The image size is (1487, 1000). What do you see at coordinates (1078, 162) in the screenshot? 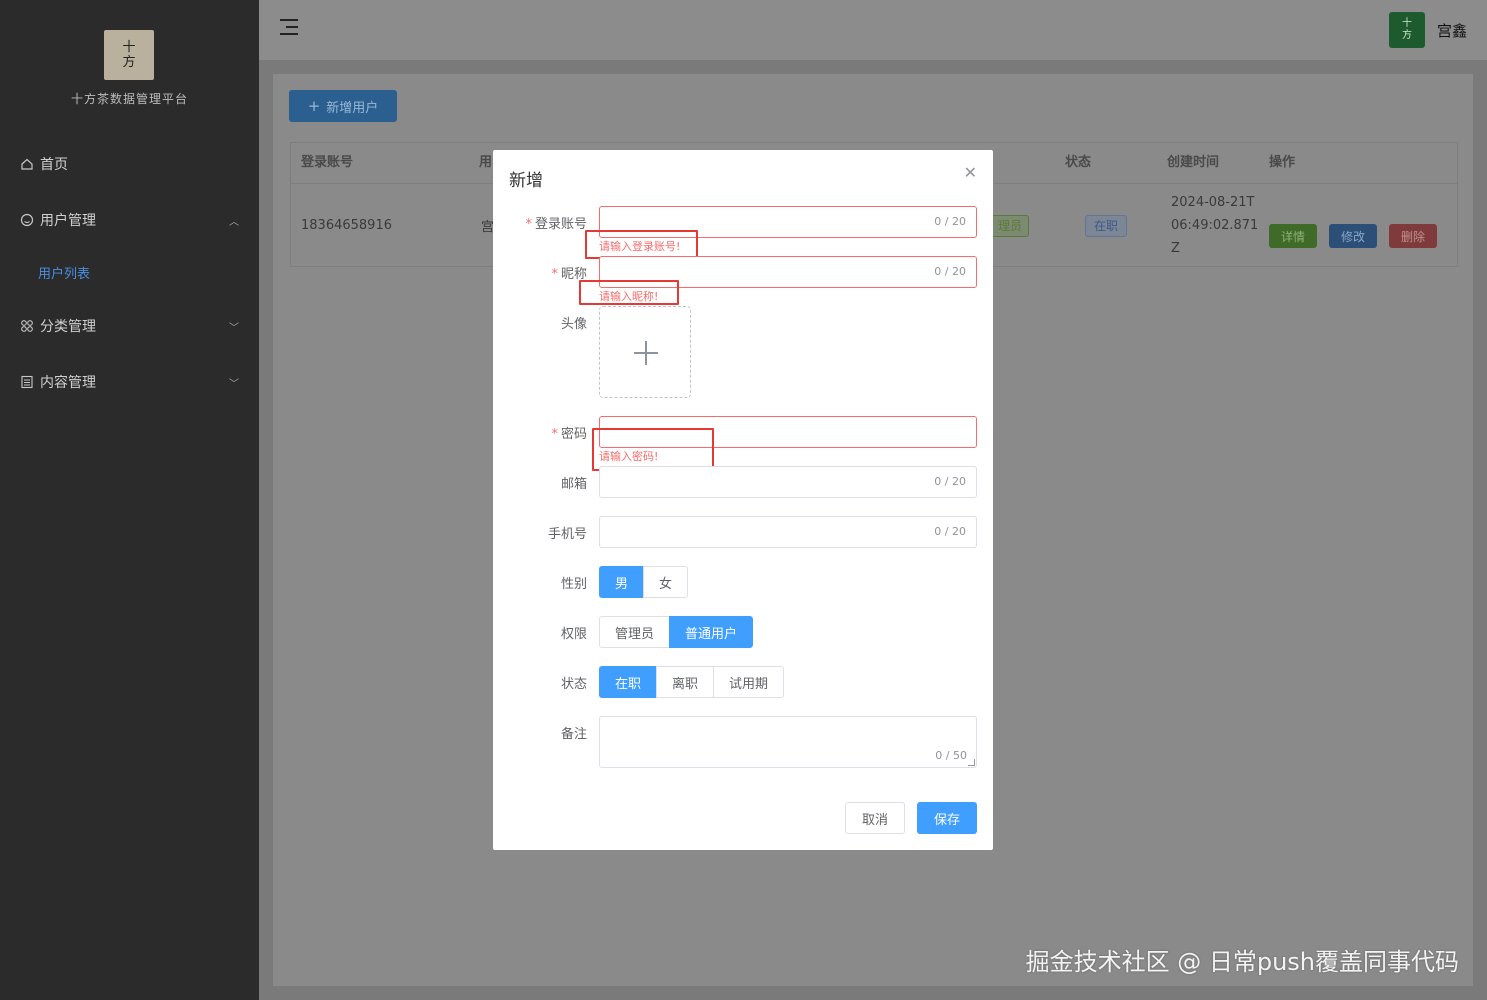
I see `column-header-status: 状态` at bounding box center [1078, 162].